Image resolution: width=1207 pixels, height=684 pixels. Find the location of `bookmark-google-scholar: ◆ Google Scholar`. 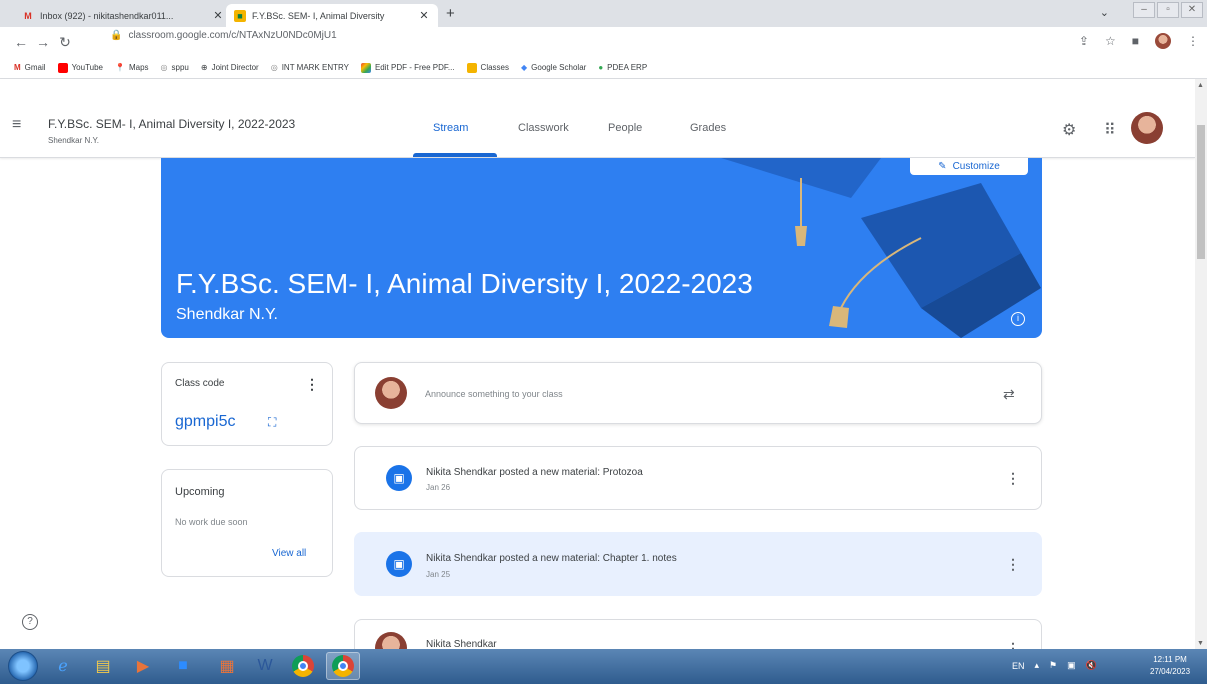

bookmark-google-scholar: ◆ Google Scholar is located at coordinates (553, 67).